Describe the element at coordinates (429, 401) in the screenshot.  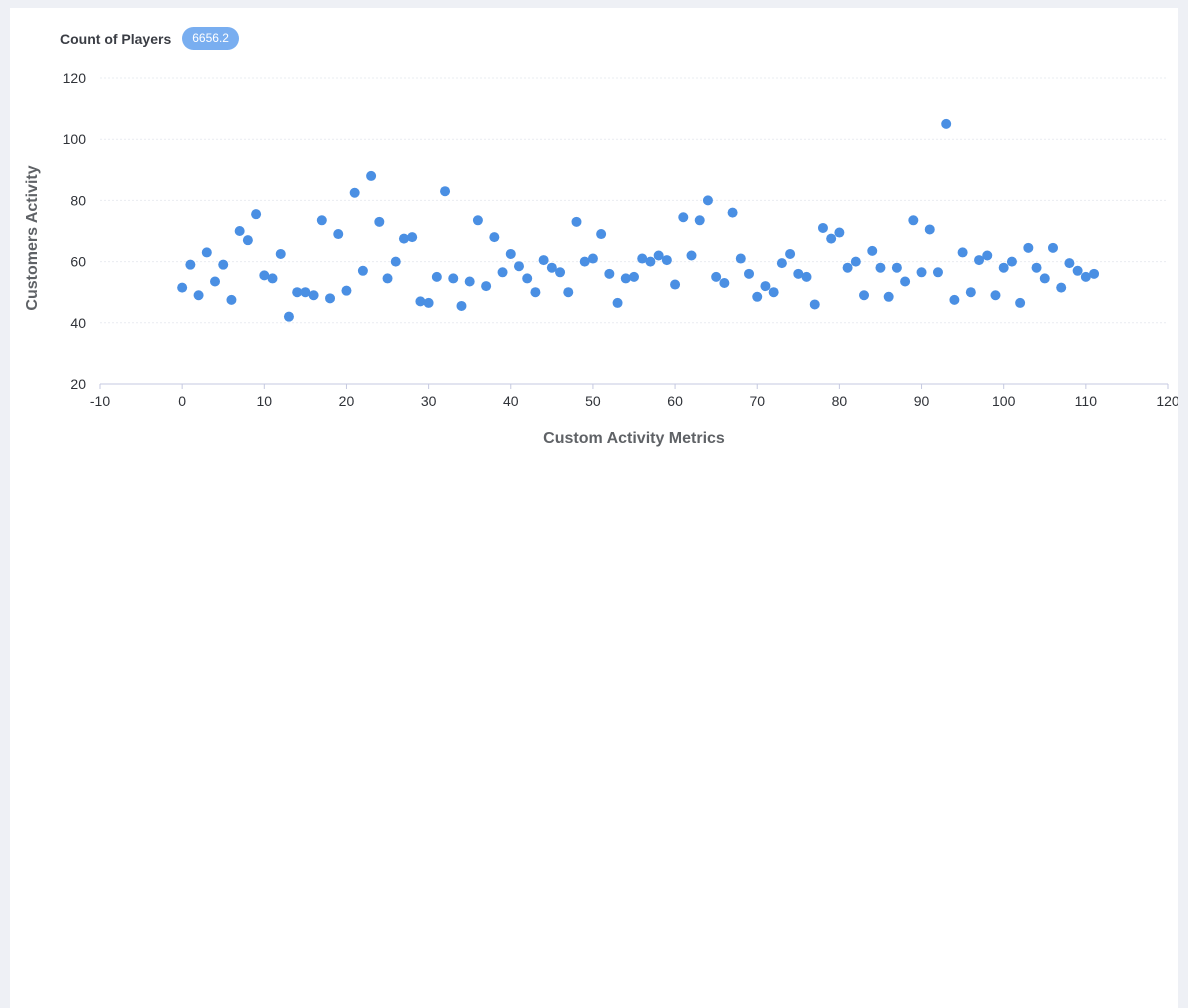
I see `x-tick-label: 30` at that location.